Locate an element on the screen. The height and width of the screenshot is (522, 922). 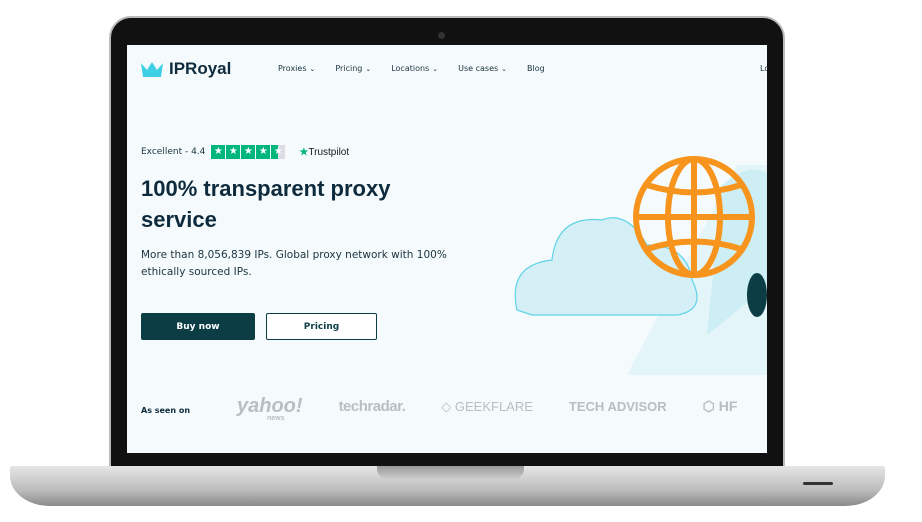
nav-label: Pricing is located at coordinates (349, 68).